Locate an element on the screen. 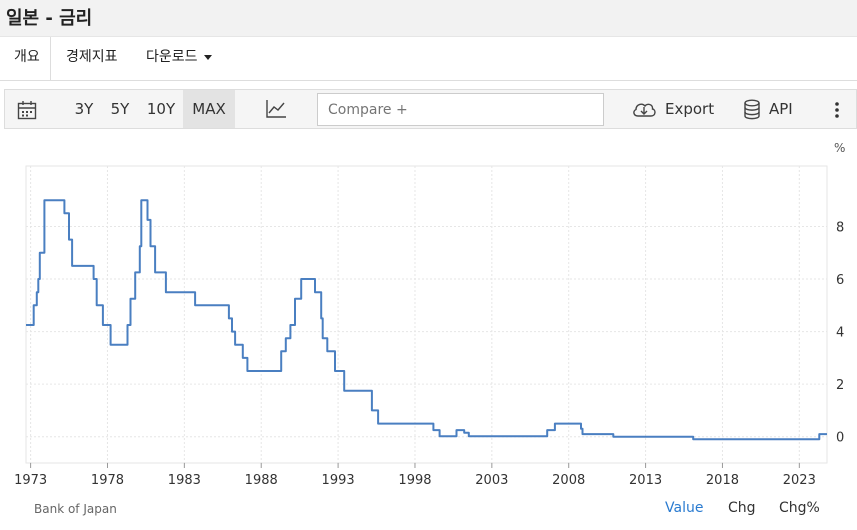 The image size is (857, 530). calendar-icon is located at coordinates (27, 110).